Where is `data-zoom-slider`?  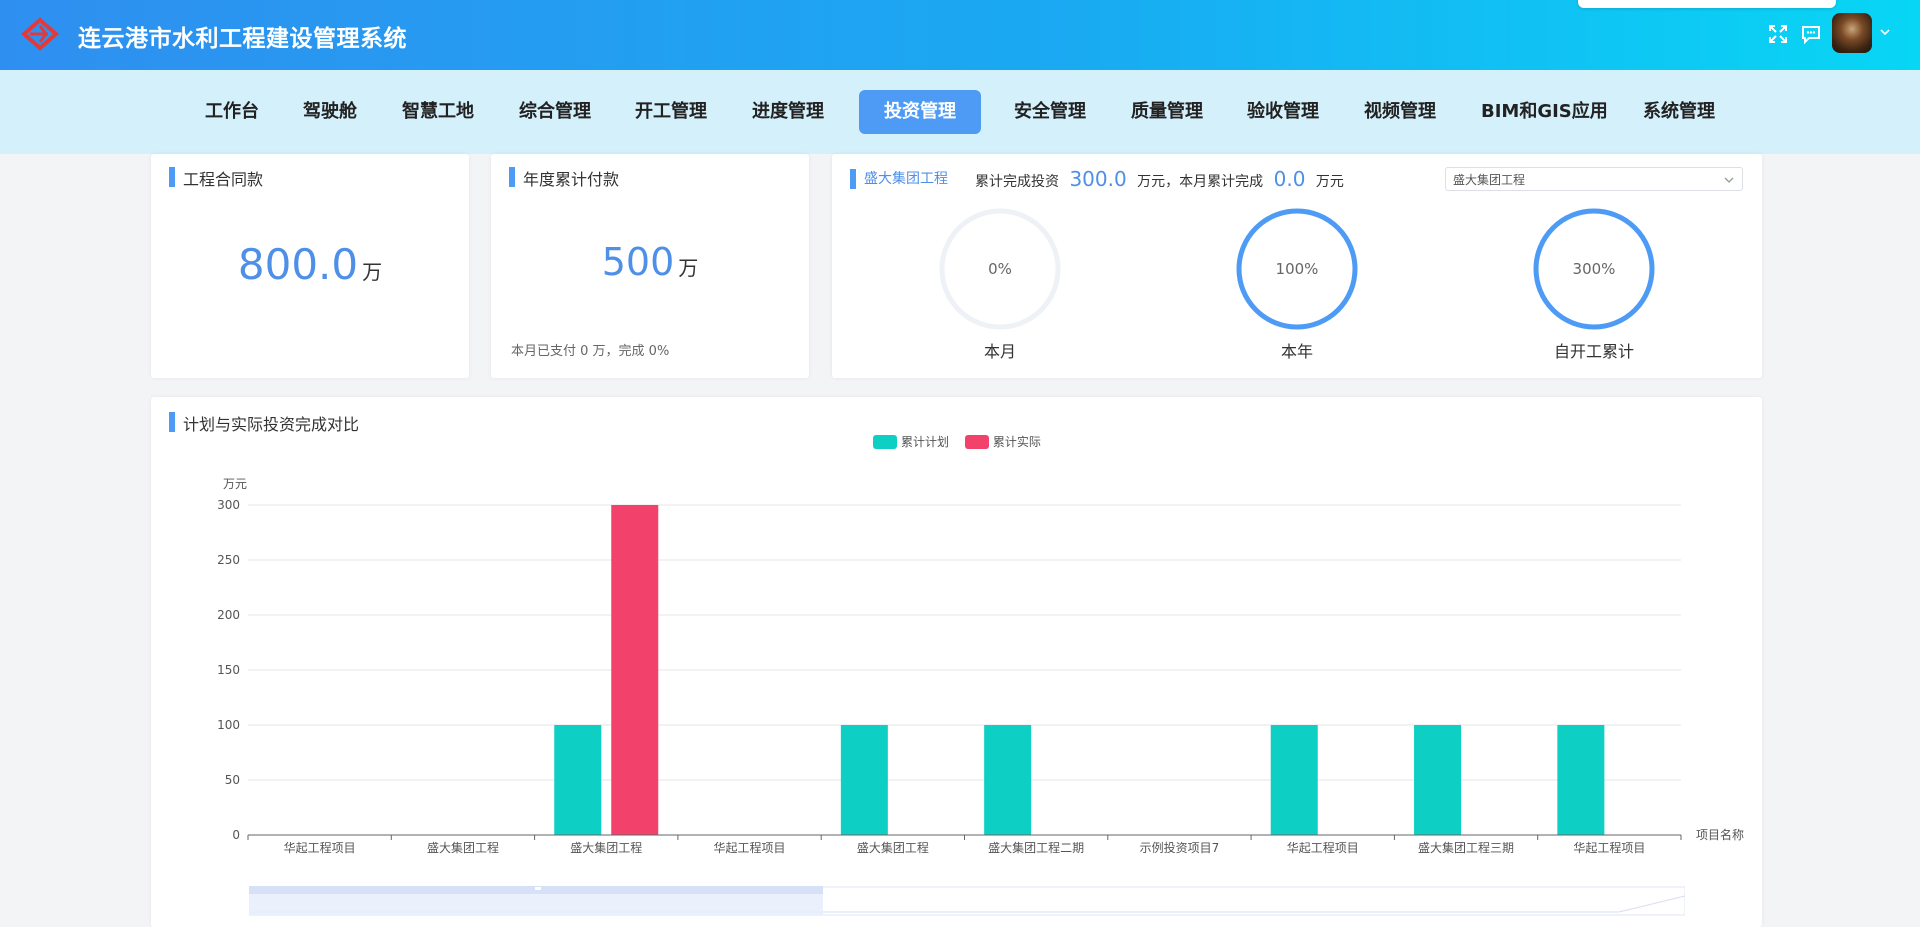 data-zoom-slider is located at coordinates (967, 901).